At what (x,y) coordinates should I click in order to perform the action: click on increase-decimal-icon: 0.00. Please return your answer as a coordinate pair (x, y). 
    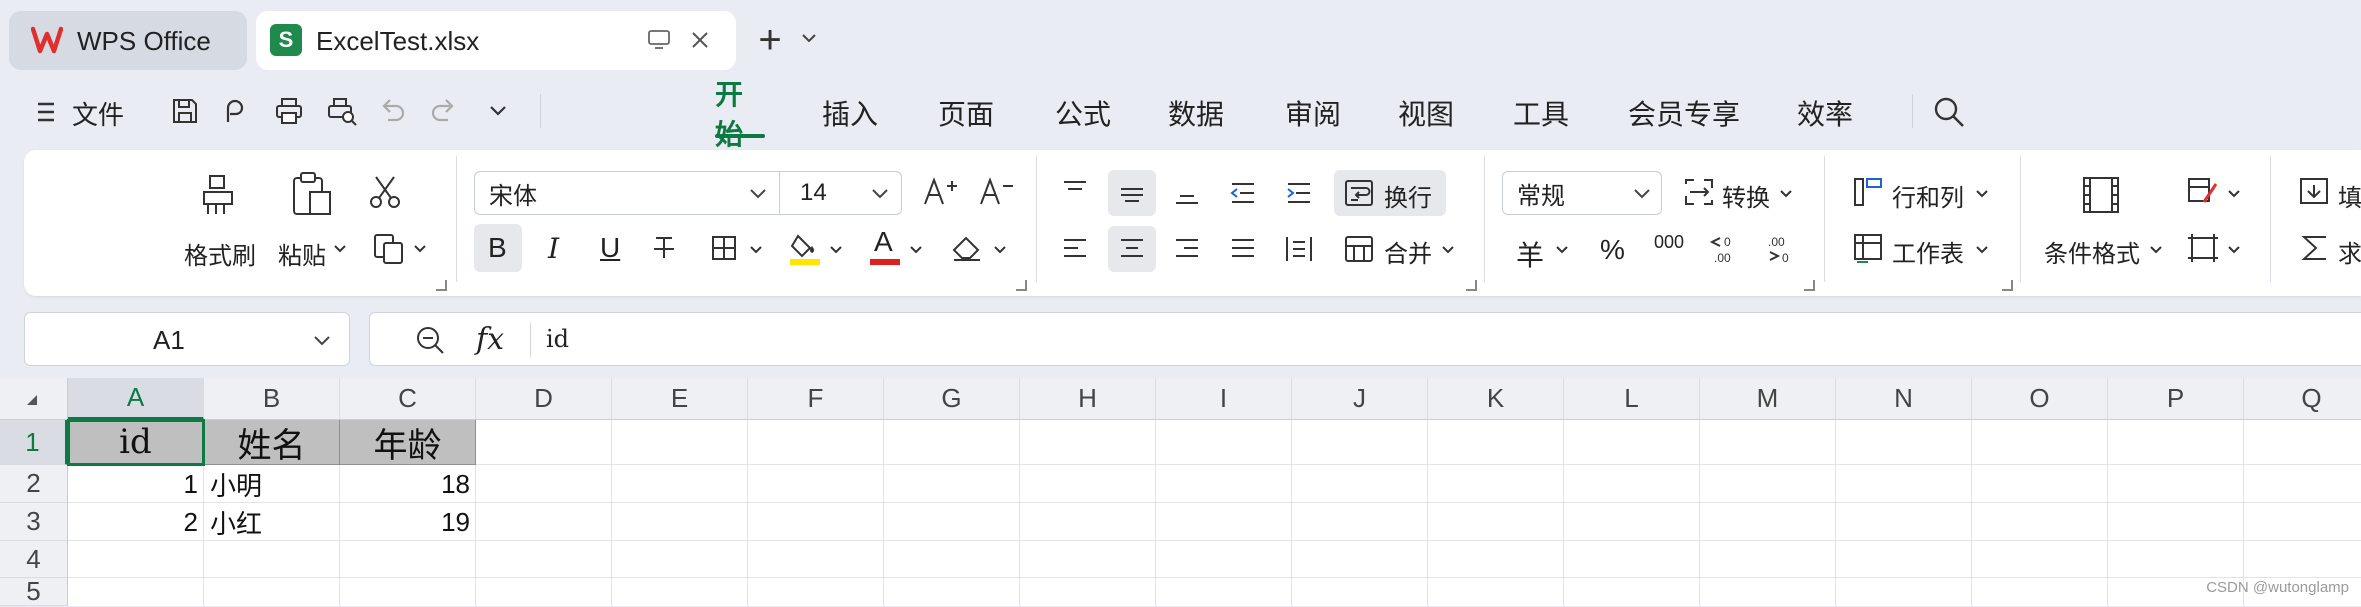
    Looking at the image, I should click on (1725, 249).